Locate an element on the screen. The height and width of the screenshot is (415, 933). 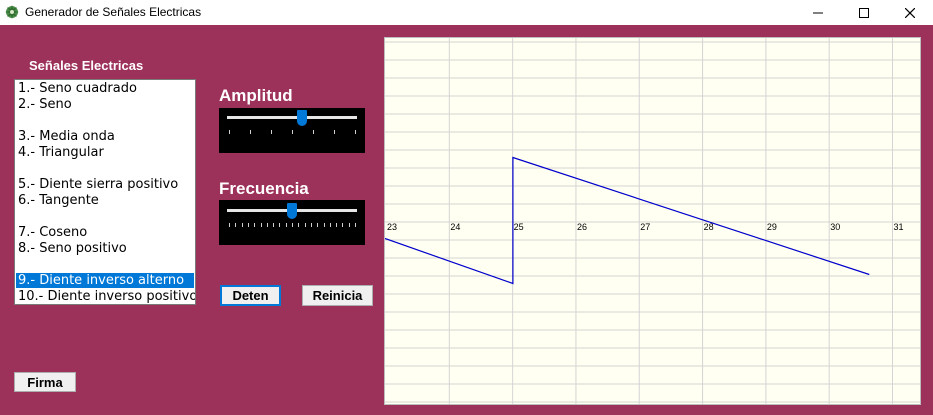
close-icon is located at coordinates (910, 12).